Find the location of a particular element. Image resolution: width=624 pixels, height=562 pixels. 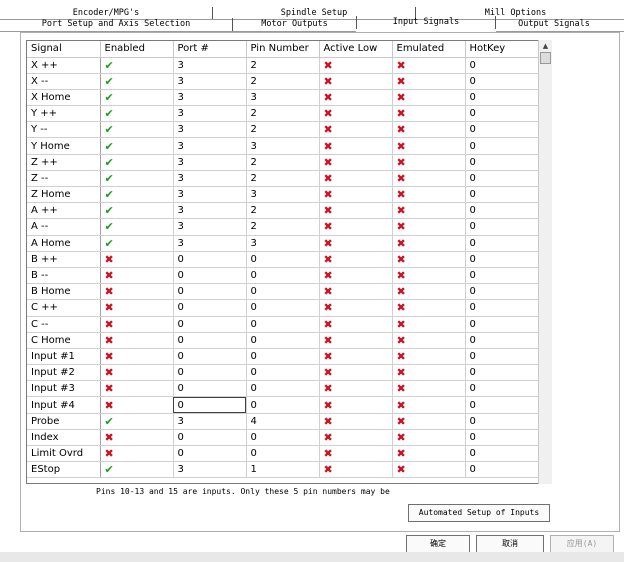

cancel-button: 取消 is located at coordinates (510, 544).